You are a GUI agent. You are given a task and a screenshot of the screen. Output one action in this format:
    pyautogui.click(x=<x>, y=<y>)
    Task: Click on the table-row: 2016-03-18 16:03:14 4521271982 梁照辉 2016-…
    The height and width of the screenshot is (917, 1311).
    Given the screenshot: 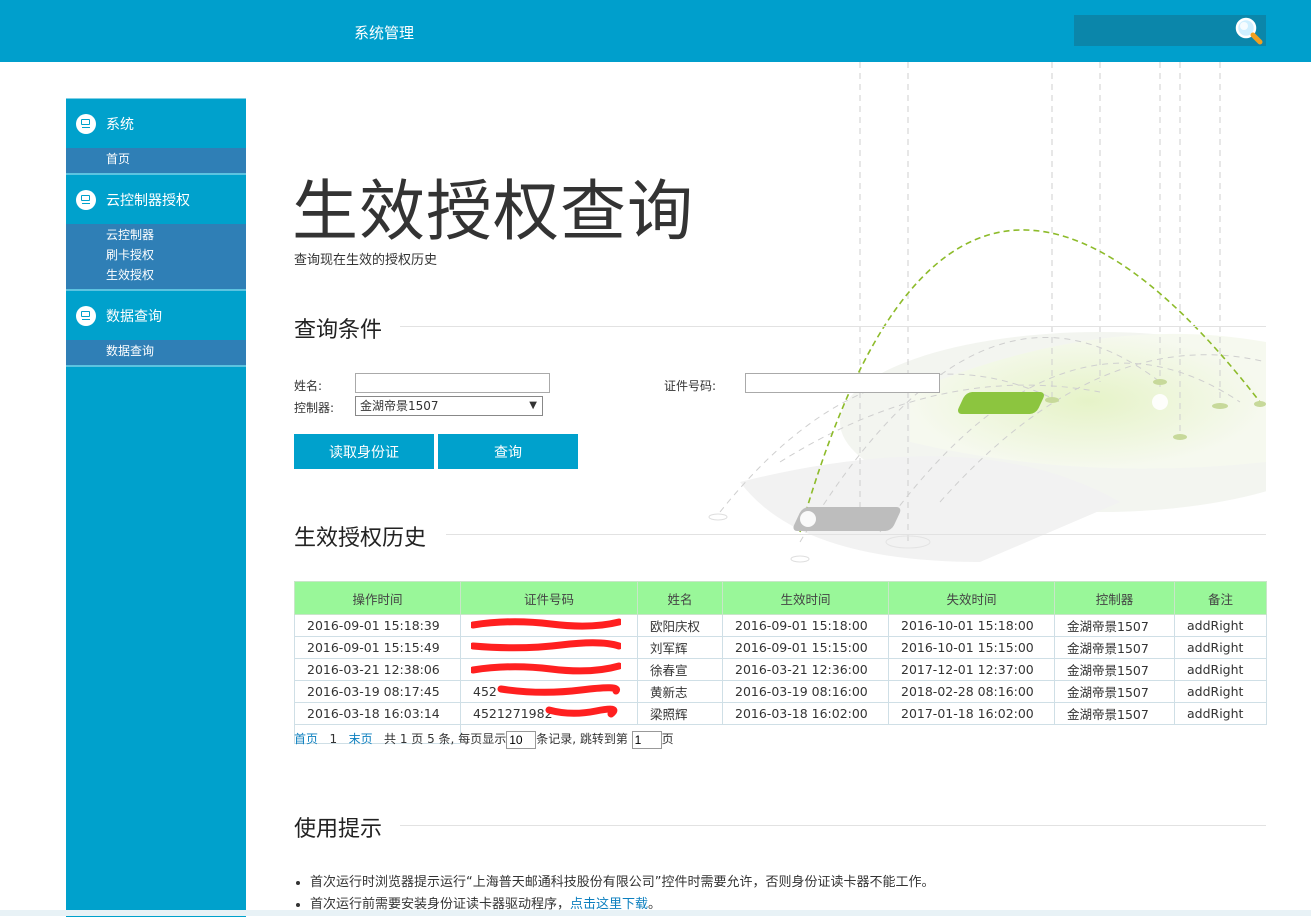 What is the action you would take?
    pyautogui.click(x=780, y=713)
    